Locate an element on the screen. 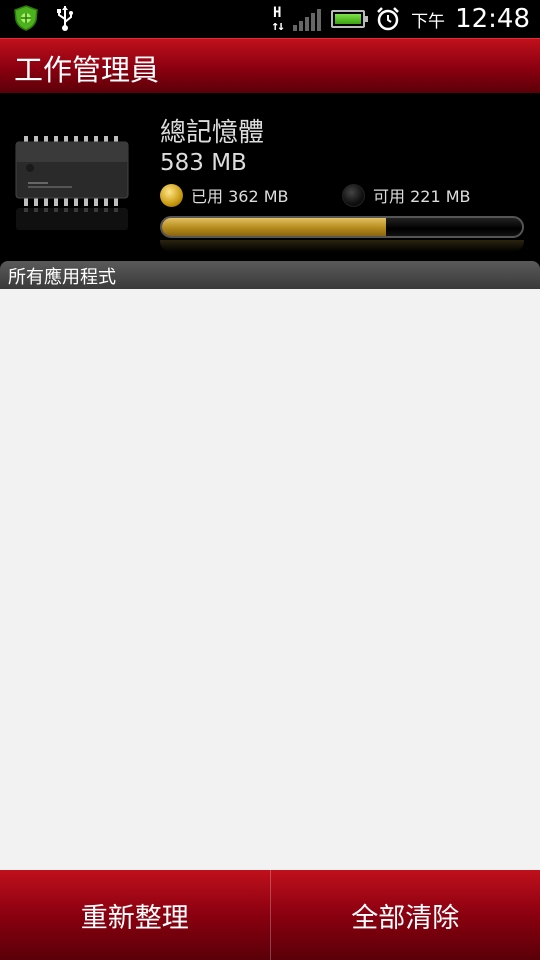 Image resolution: width=540 pixels, height=960 pixels. used-dot-icon is located at coordinates (171, 195).